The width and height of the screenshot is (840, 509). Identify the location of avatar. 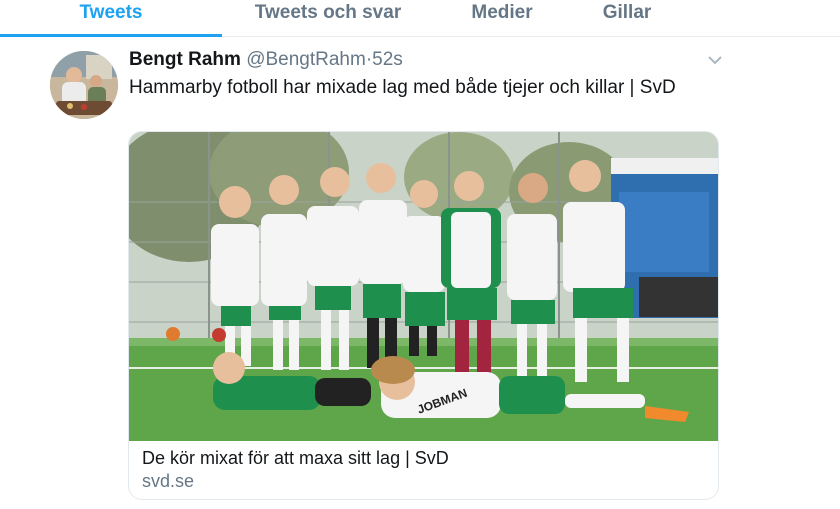
(84, 85).